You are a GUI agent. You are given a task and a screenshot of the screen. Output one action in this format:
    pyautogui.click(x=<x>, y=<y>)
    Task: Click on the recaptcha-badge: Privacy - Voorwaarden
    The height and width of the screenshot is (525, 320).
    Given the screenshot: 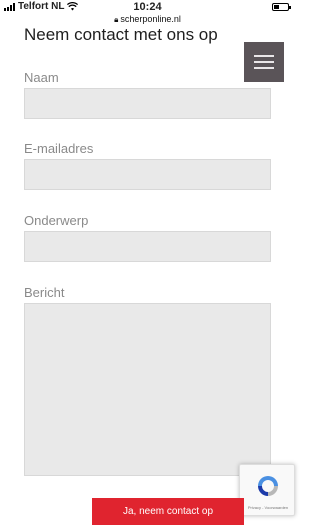 What is the action you would take?
    pyautogui.click(x=267, y=490)
    